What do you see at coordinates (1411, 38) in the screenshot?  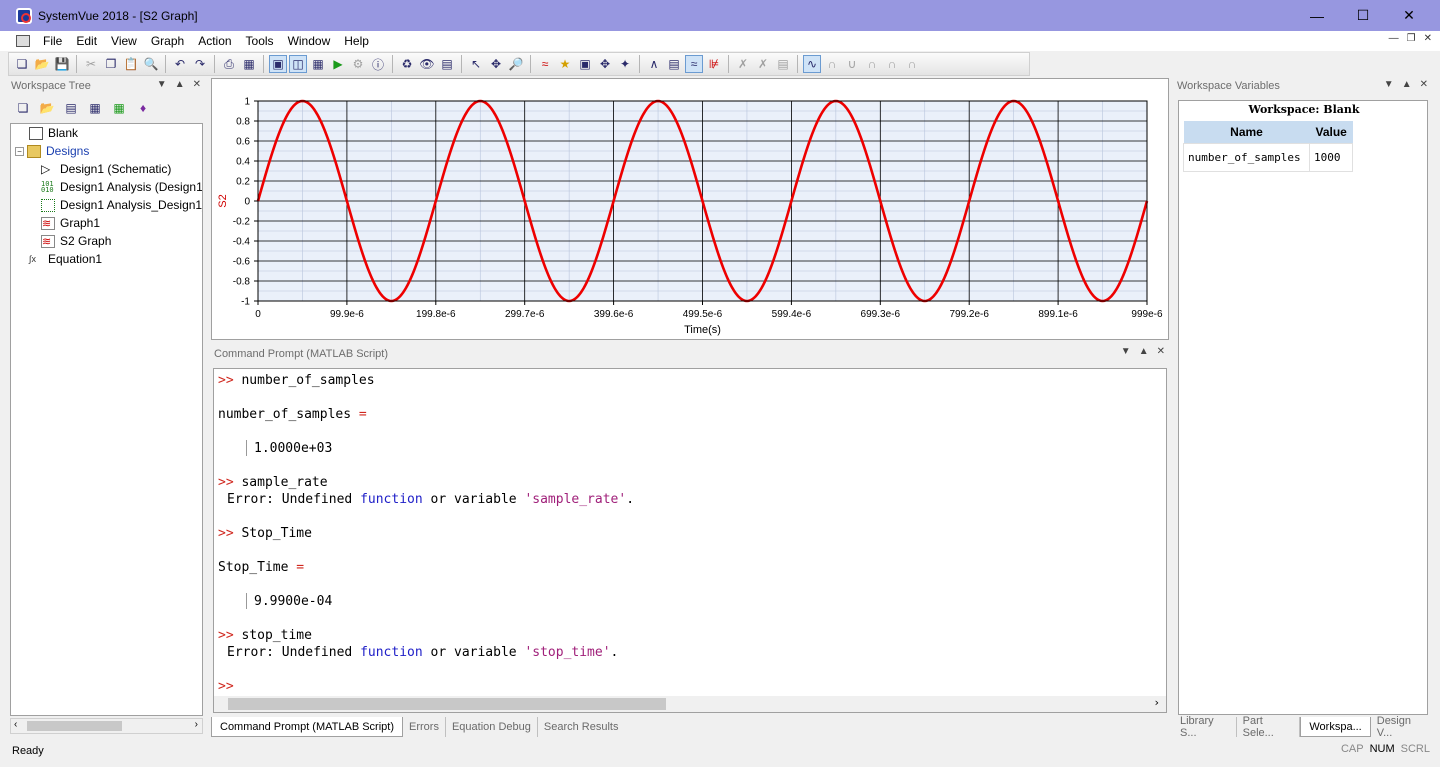 I see `mdi-restore-icon: ❐` at bounding box center [1411, 38].